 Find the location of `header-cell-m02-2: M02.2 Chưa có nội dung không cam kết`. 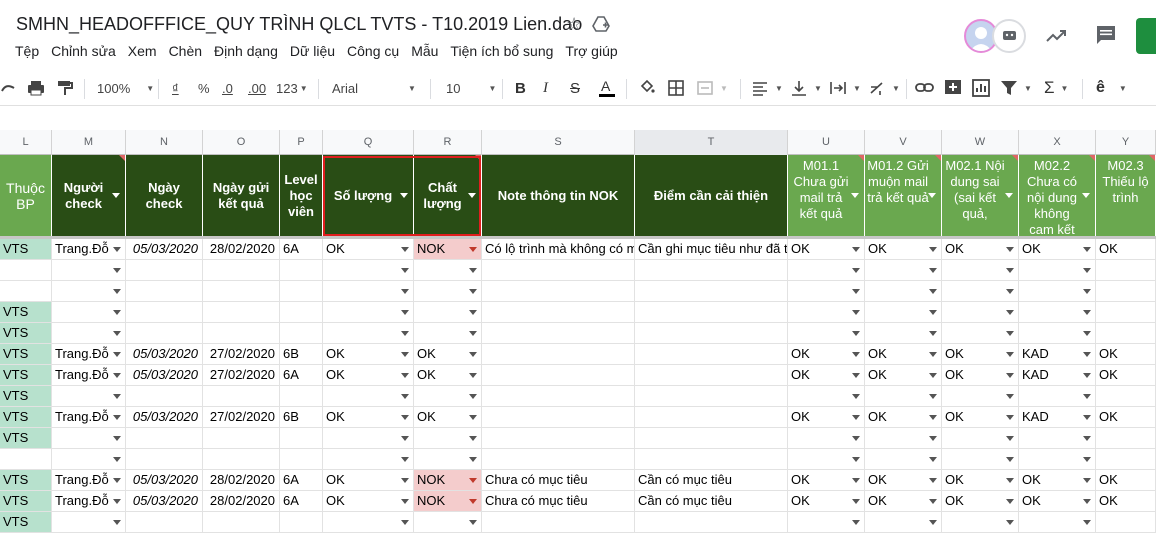

header-cell-m02-2: M02.2 Chưa có nội dung không cam kết is located at coordinates (1057, 195).